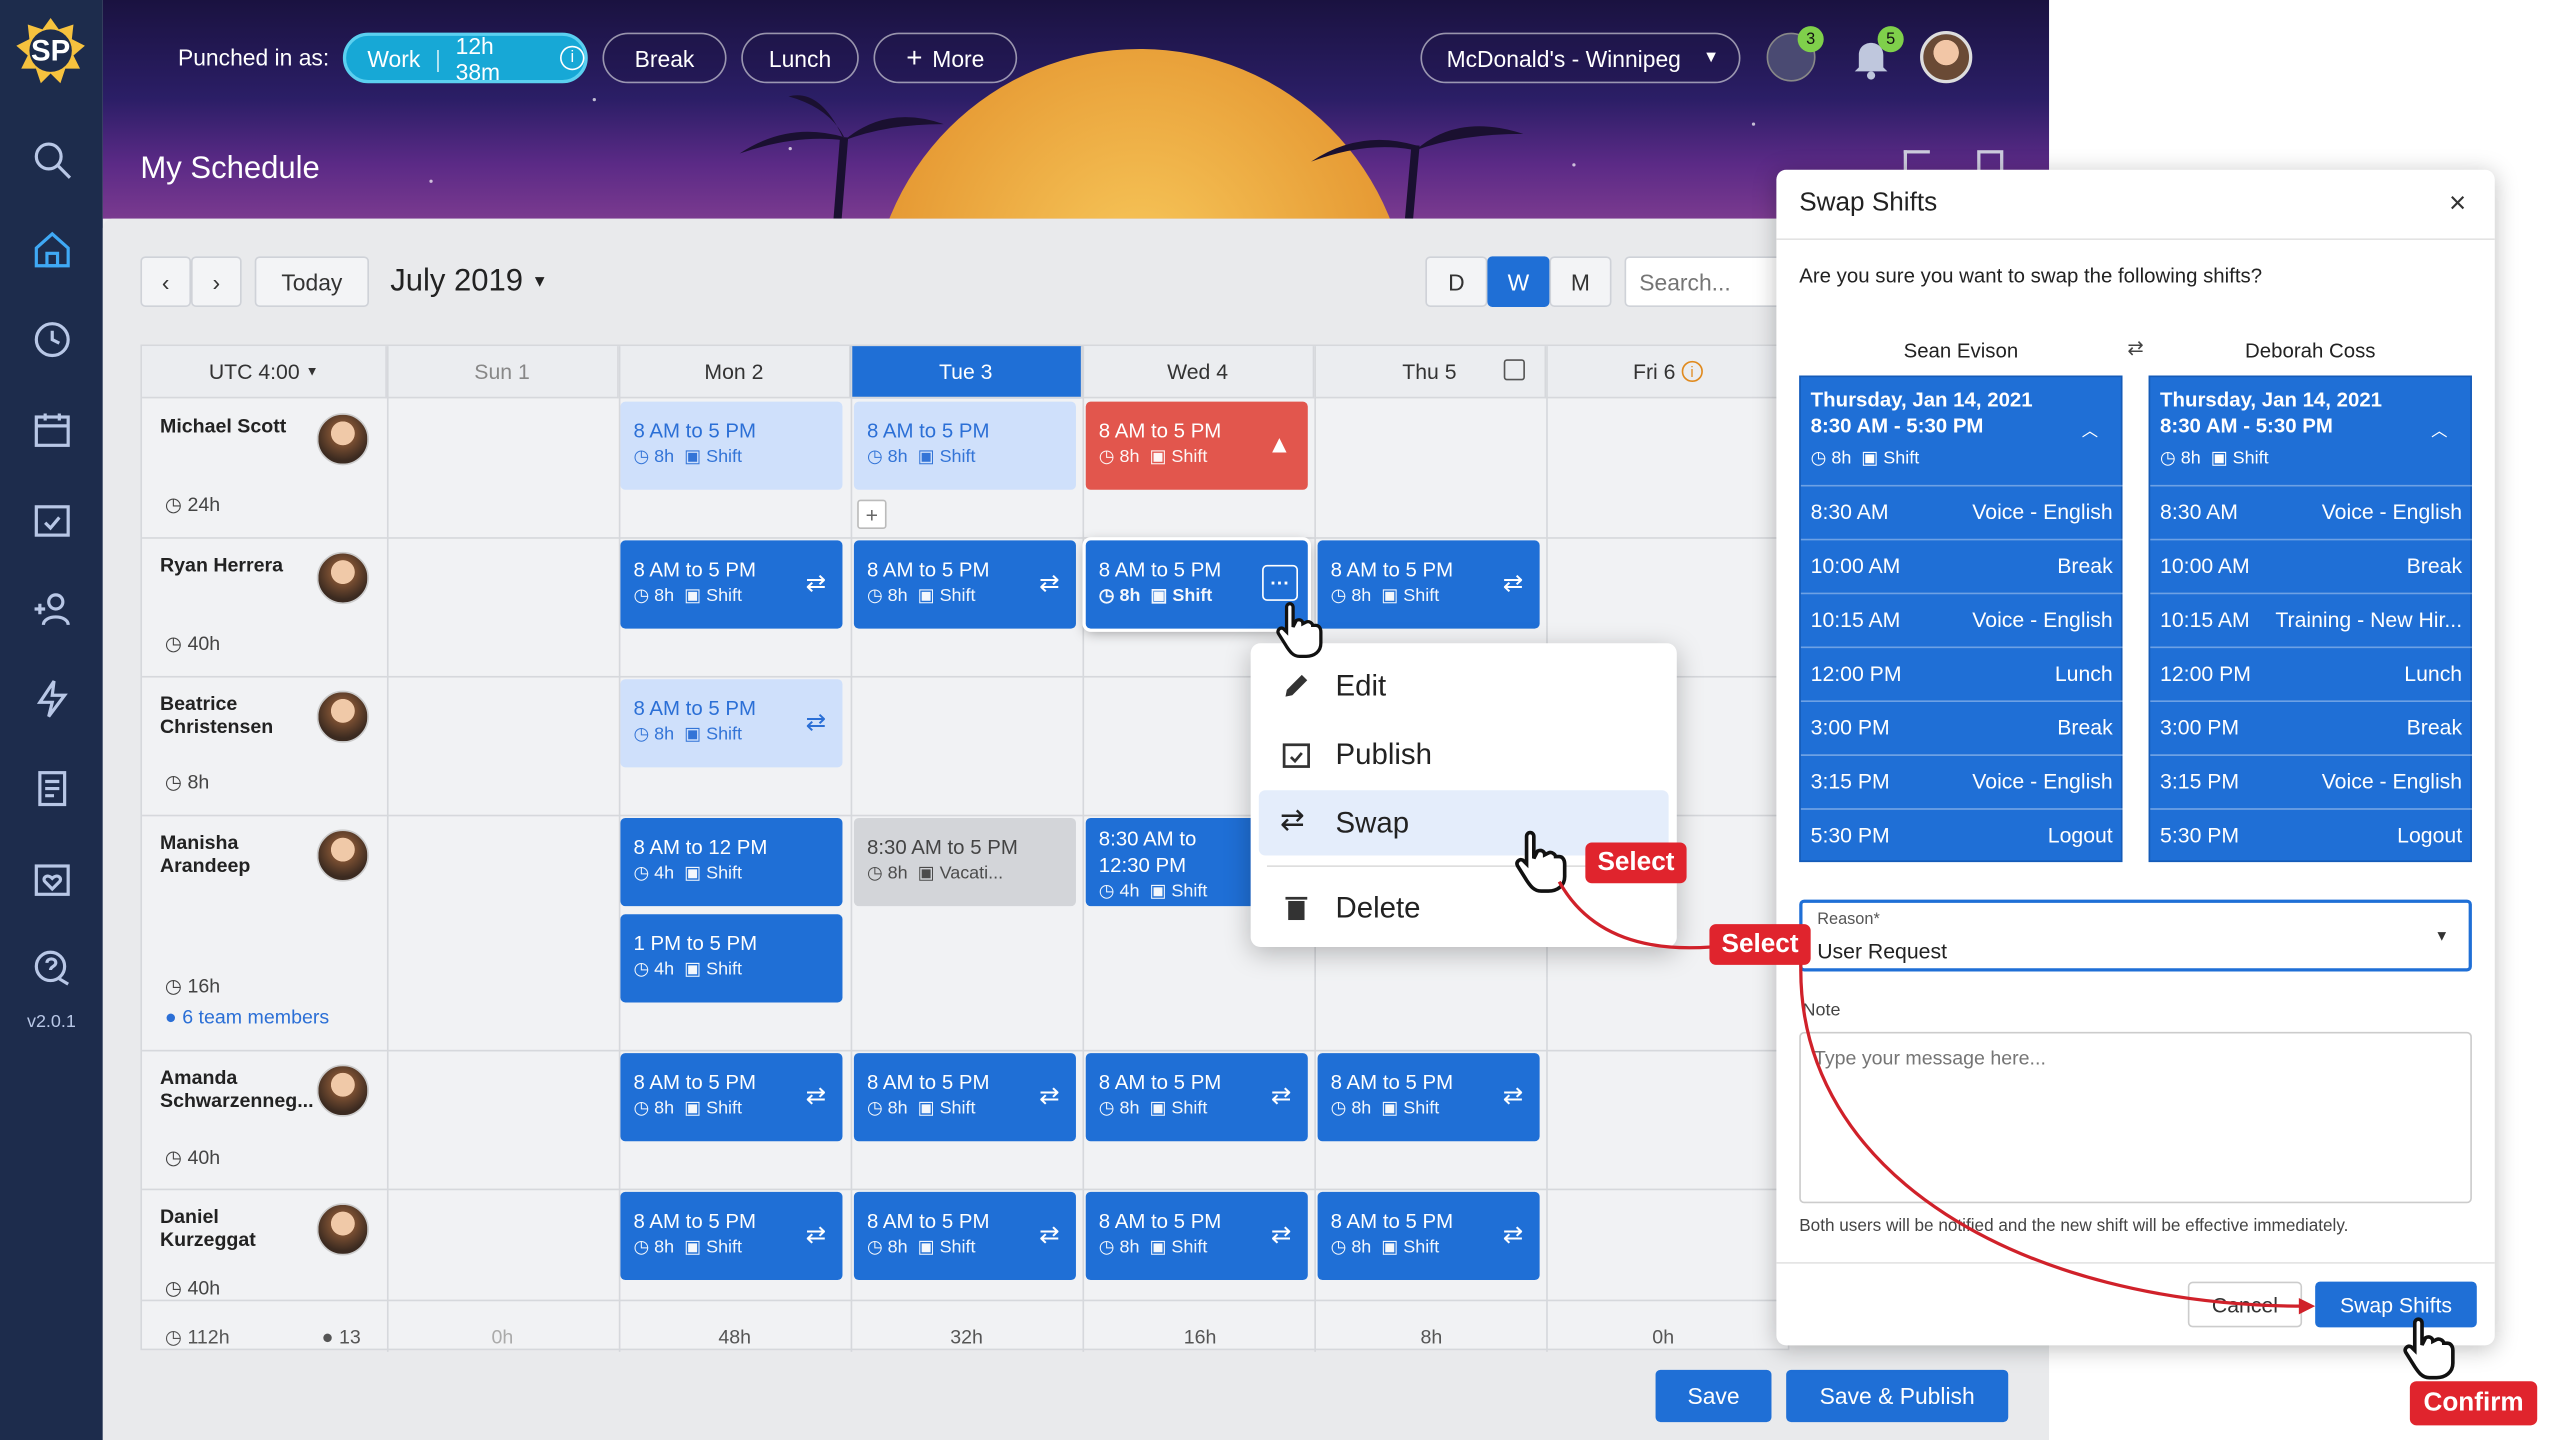  I want to click on confirm-callout: Confirm, so click(2473, 1403).